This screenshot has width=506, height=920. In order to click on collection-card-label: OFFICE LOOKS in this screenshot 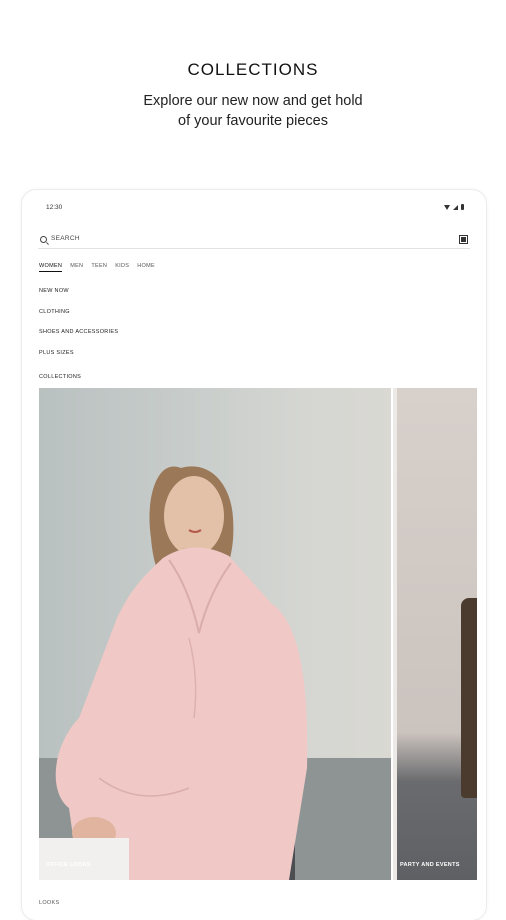, I will do `click(68, 865)`.